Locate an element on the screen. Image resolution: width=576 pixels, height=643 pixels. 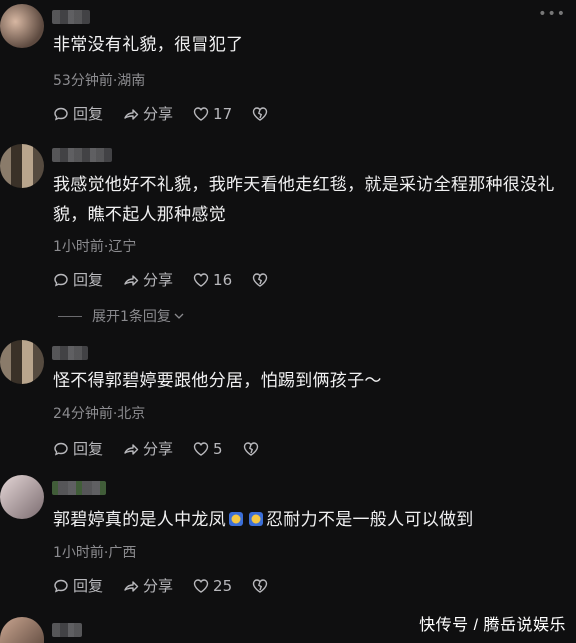
chevron-down-icon is located at coordinates (179, 316).